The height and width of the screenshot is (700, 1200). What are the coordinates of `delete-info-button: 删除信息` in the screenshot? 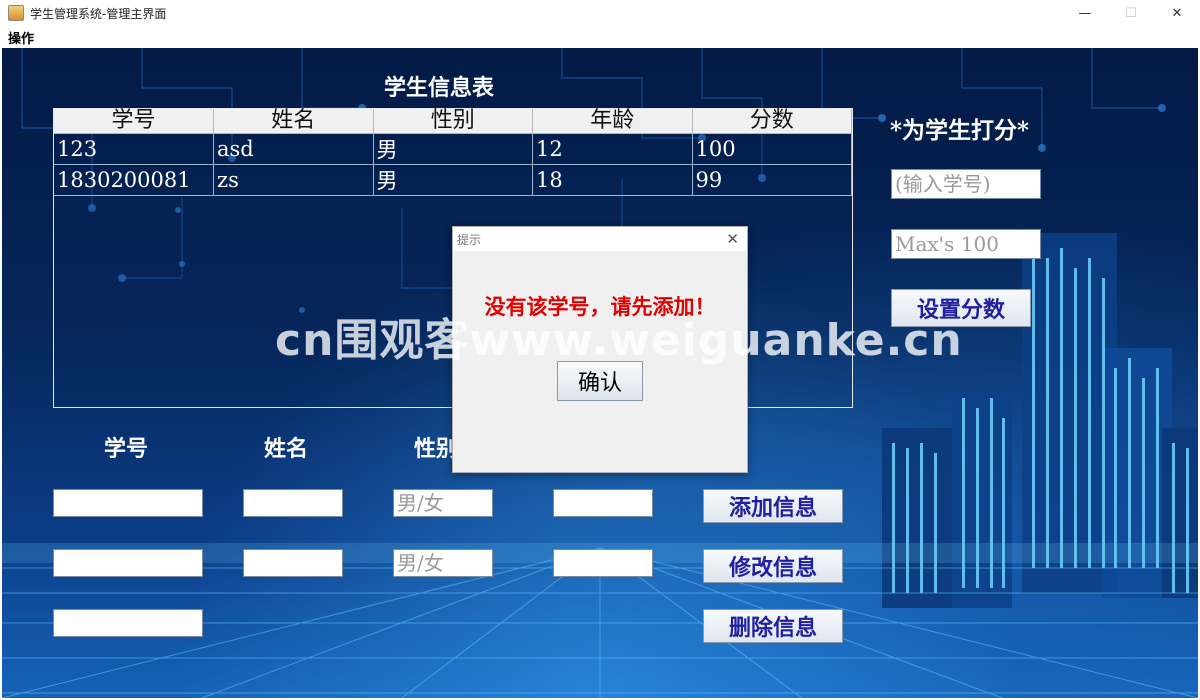 It's located at (773, 626).